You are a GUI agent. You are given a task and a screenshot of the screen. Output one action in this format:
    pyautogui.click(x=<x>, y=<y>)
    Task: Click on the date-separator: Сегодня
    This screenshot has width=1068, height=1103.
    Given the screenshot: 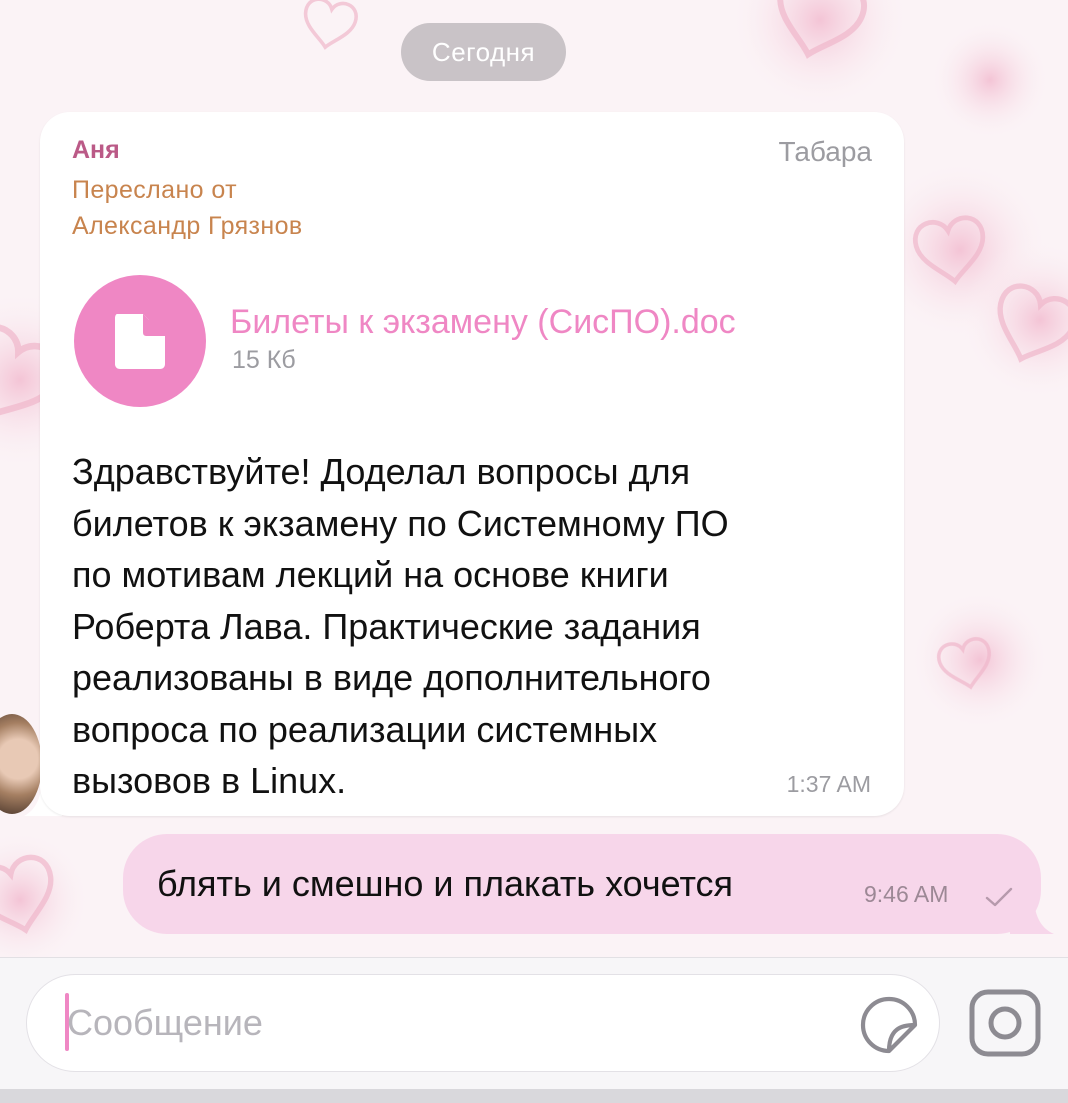 What is the action you would take?
    pyautogui.click(x=483, y=52)
    